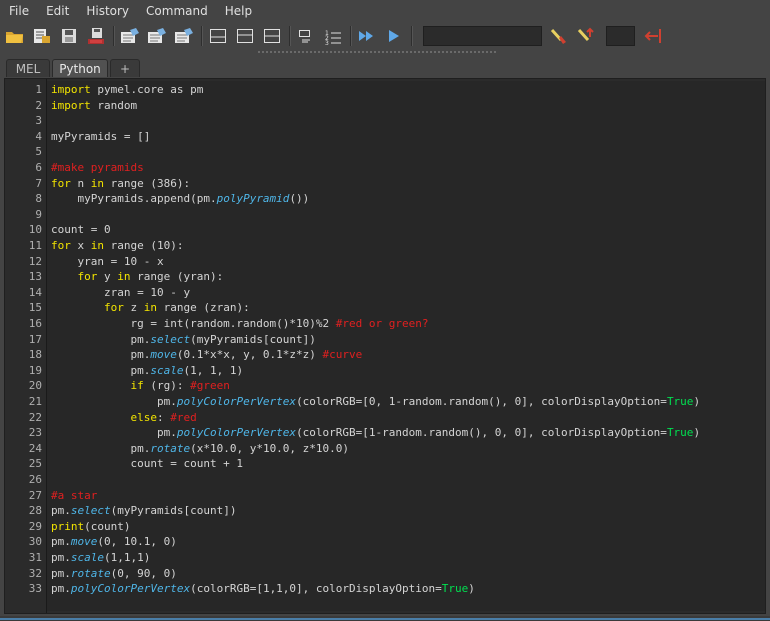 The height and width of the screenshot is (621, 770). I want to click on code-token: #a star, so click(74, 495).